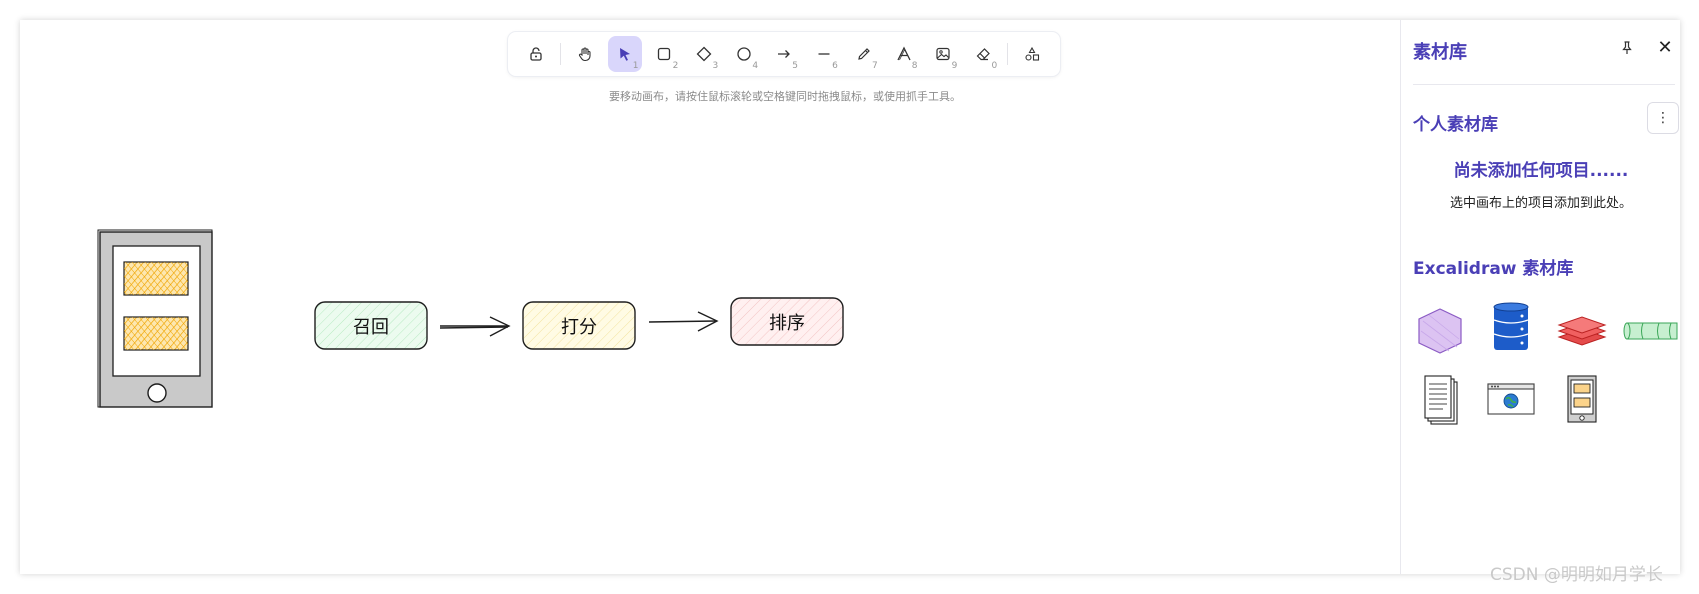 The height and width of the screenshot is (594, 1699). I want to click on layers-icon, so click(1582, 331).